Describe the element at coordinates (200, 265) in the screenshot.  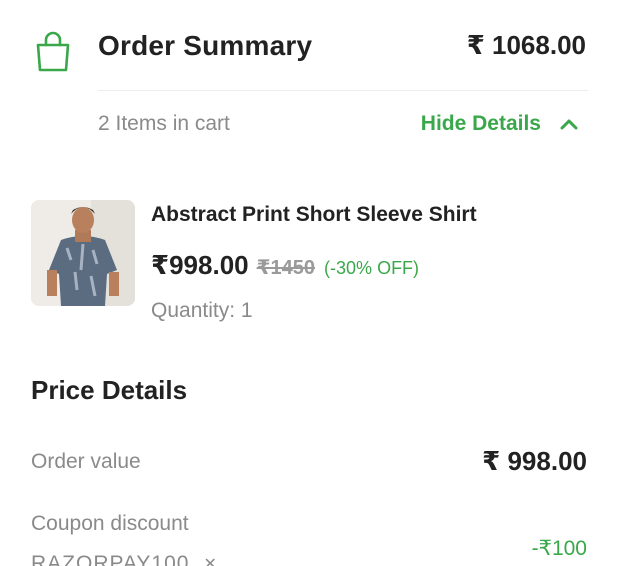
I see `product-price: ₹998.00` at that location.